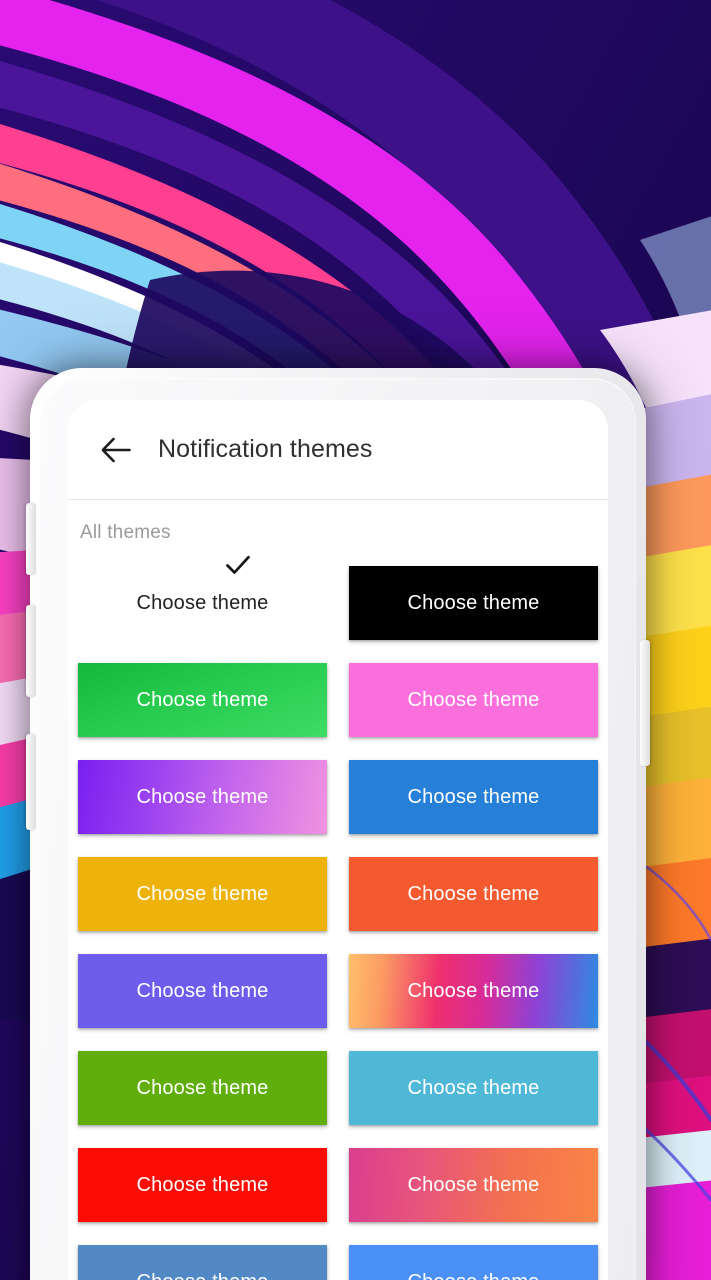  I want to click on theme-leaf-green: Choose theme, so click(202, 1087).